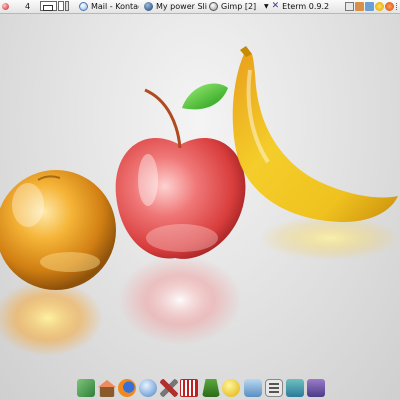 The image size is (400, 400). What do you see at coordinates (28, 6) in the screenshot?
I see `workspace-number: 4` at bounding box center [28, 6].